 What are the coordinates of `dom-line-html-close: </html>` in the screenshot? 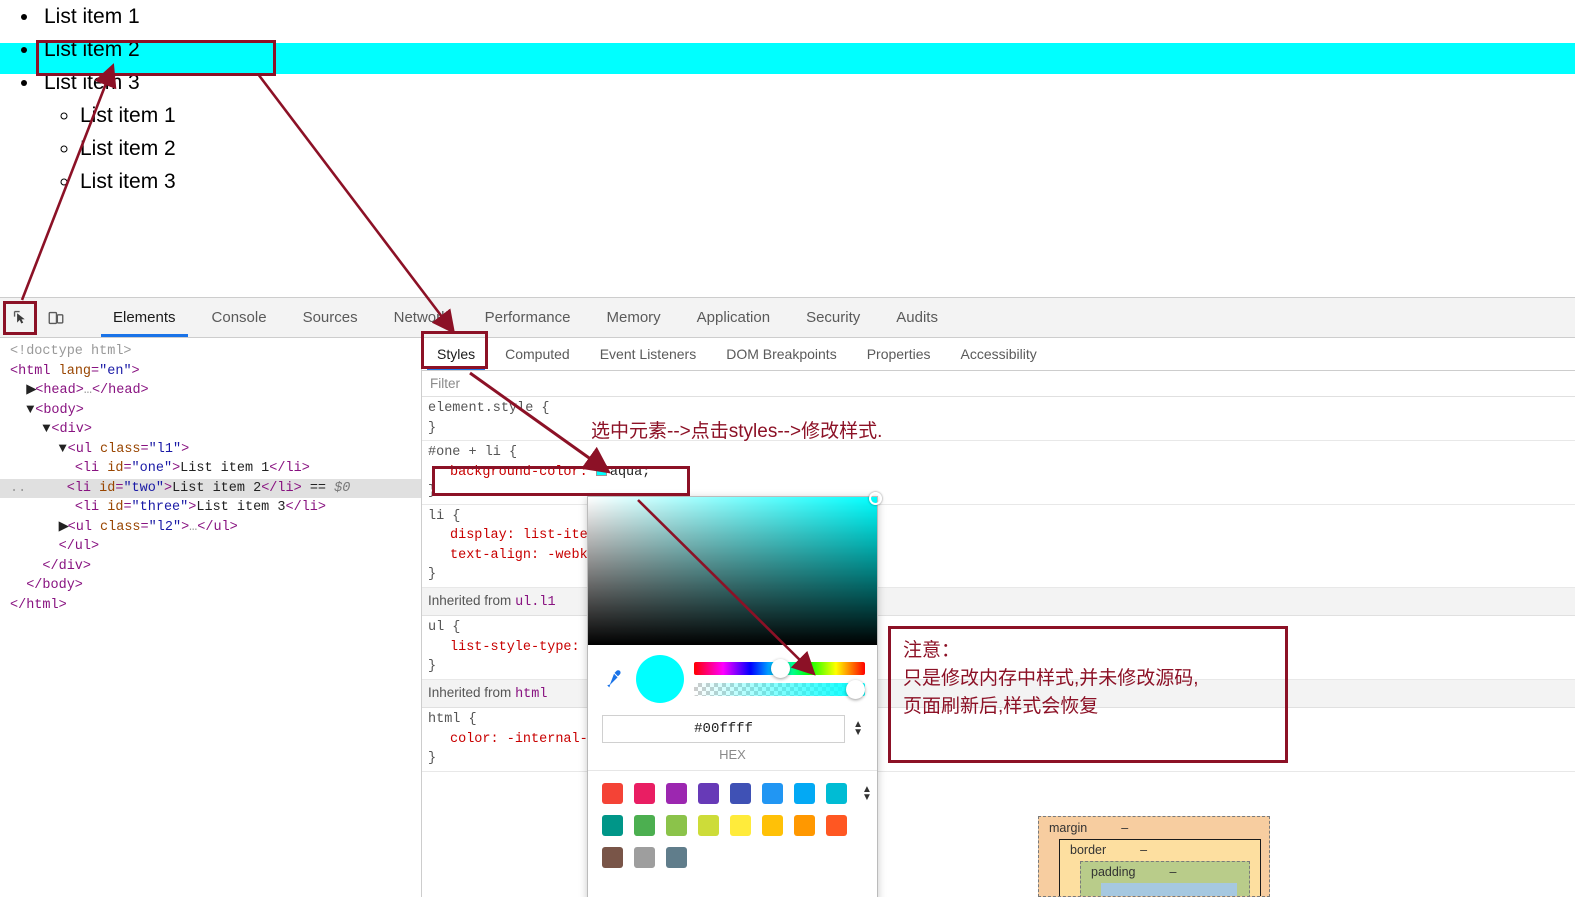 It's located at (210, 606).